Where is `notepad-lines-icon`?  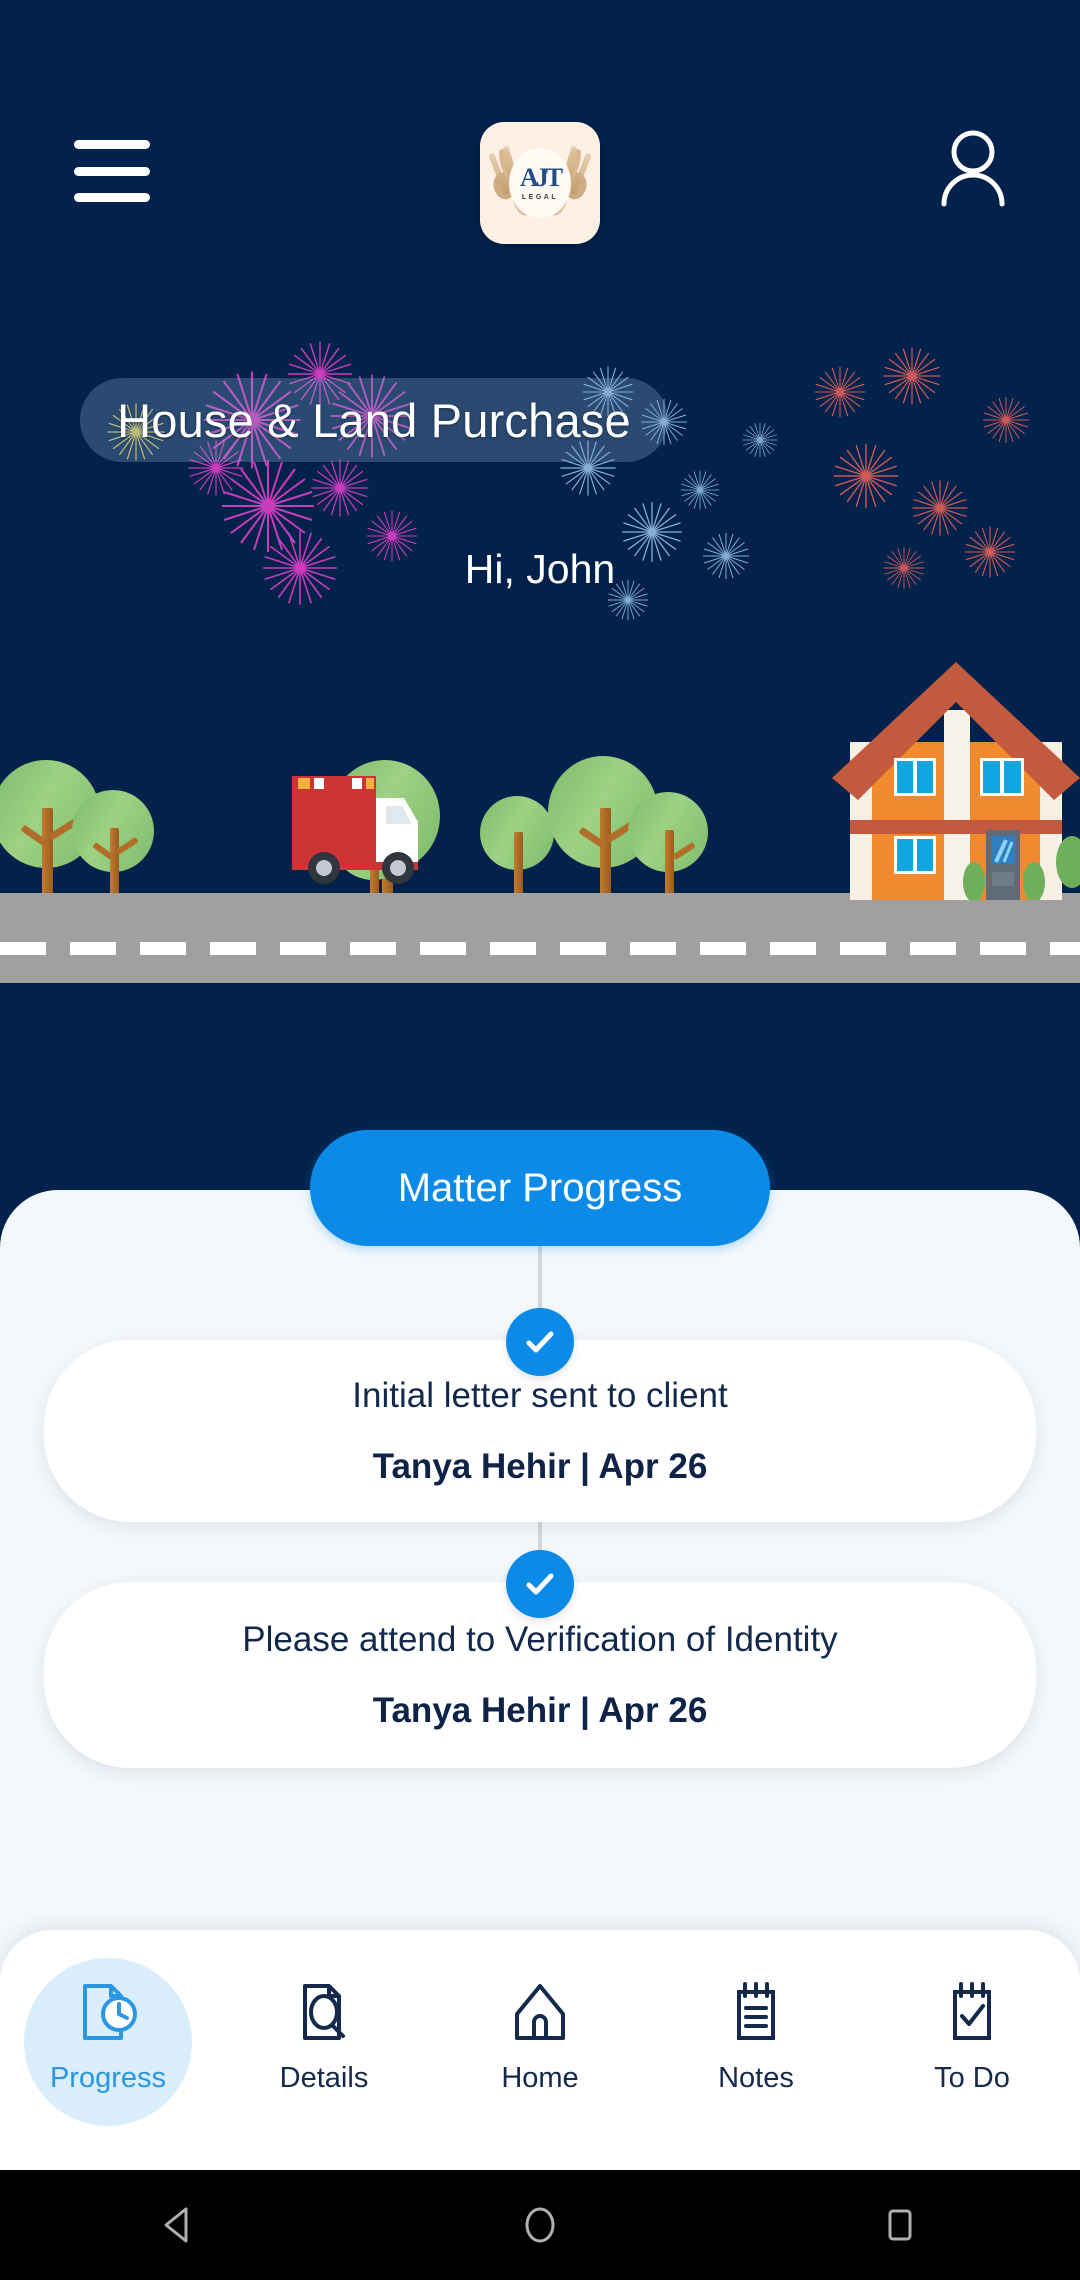
notepad-lines-icon is located at coordinates (756, 2013).